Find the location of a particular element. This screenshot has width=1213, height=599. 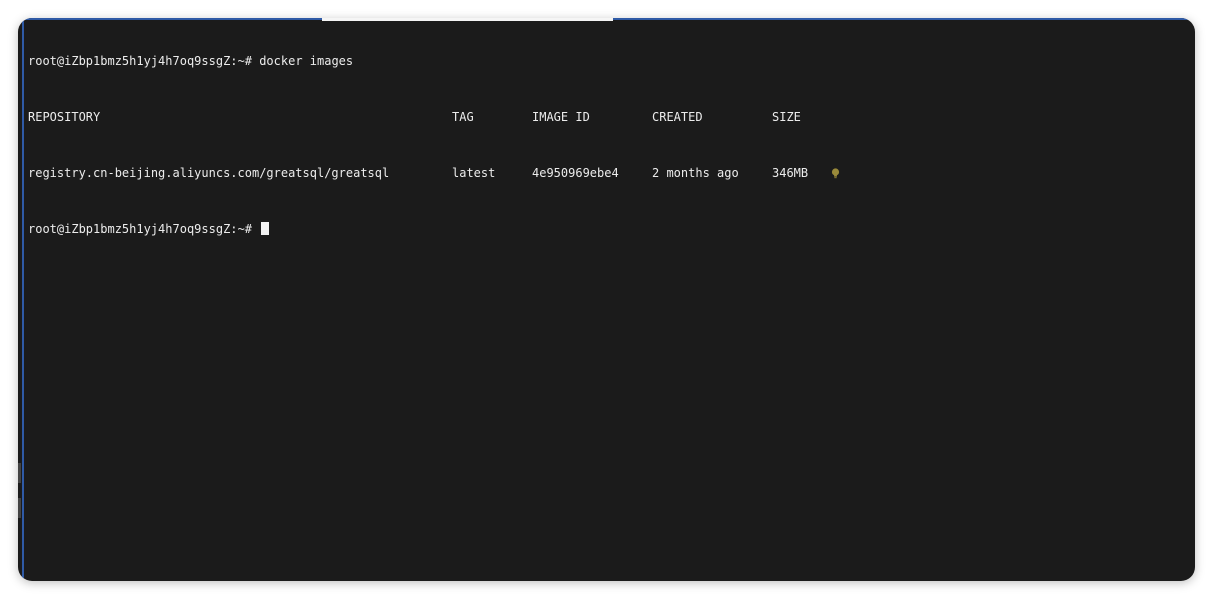

command-text: docker images is located at coordinates (306, 61).